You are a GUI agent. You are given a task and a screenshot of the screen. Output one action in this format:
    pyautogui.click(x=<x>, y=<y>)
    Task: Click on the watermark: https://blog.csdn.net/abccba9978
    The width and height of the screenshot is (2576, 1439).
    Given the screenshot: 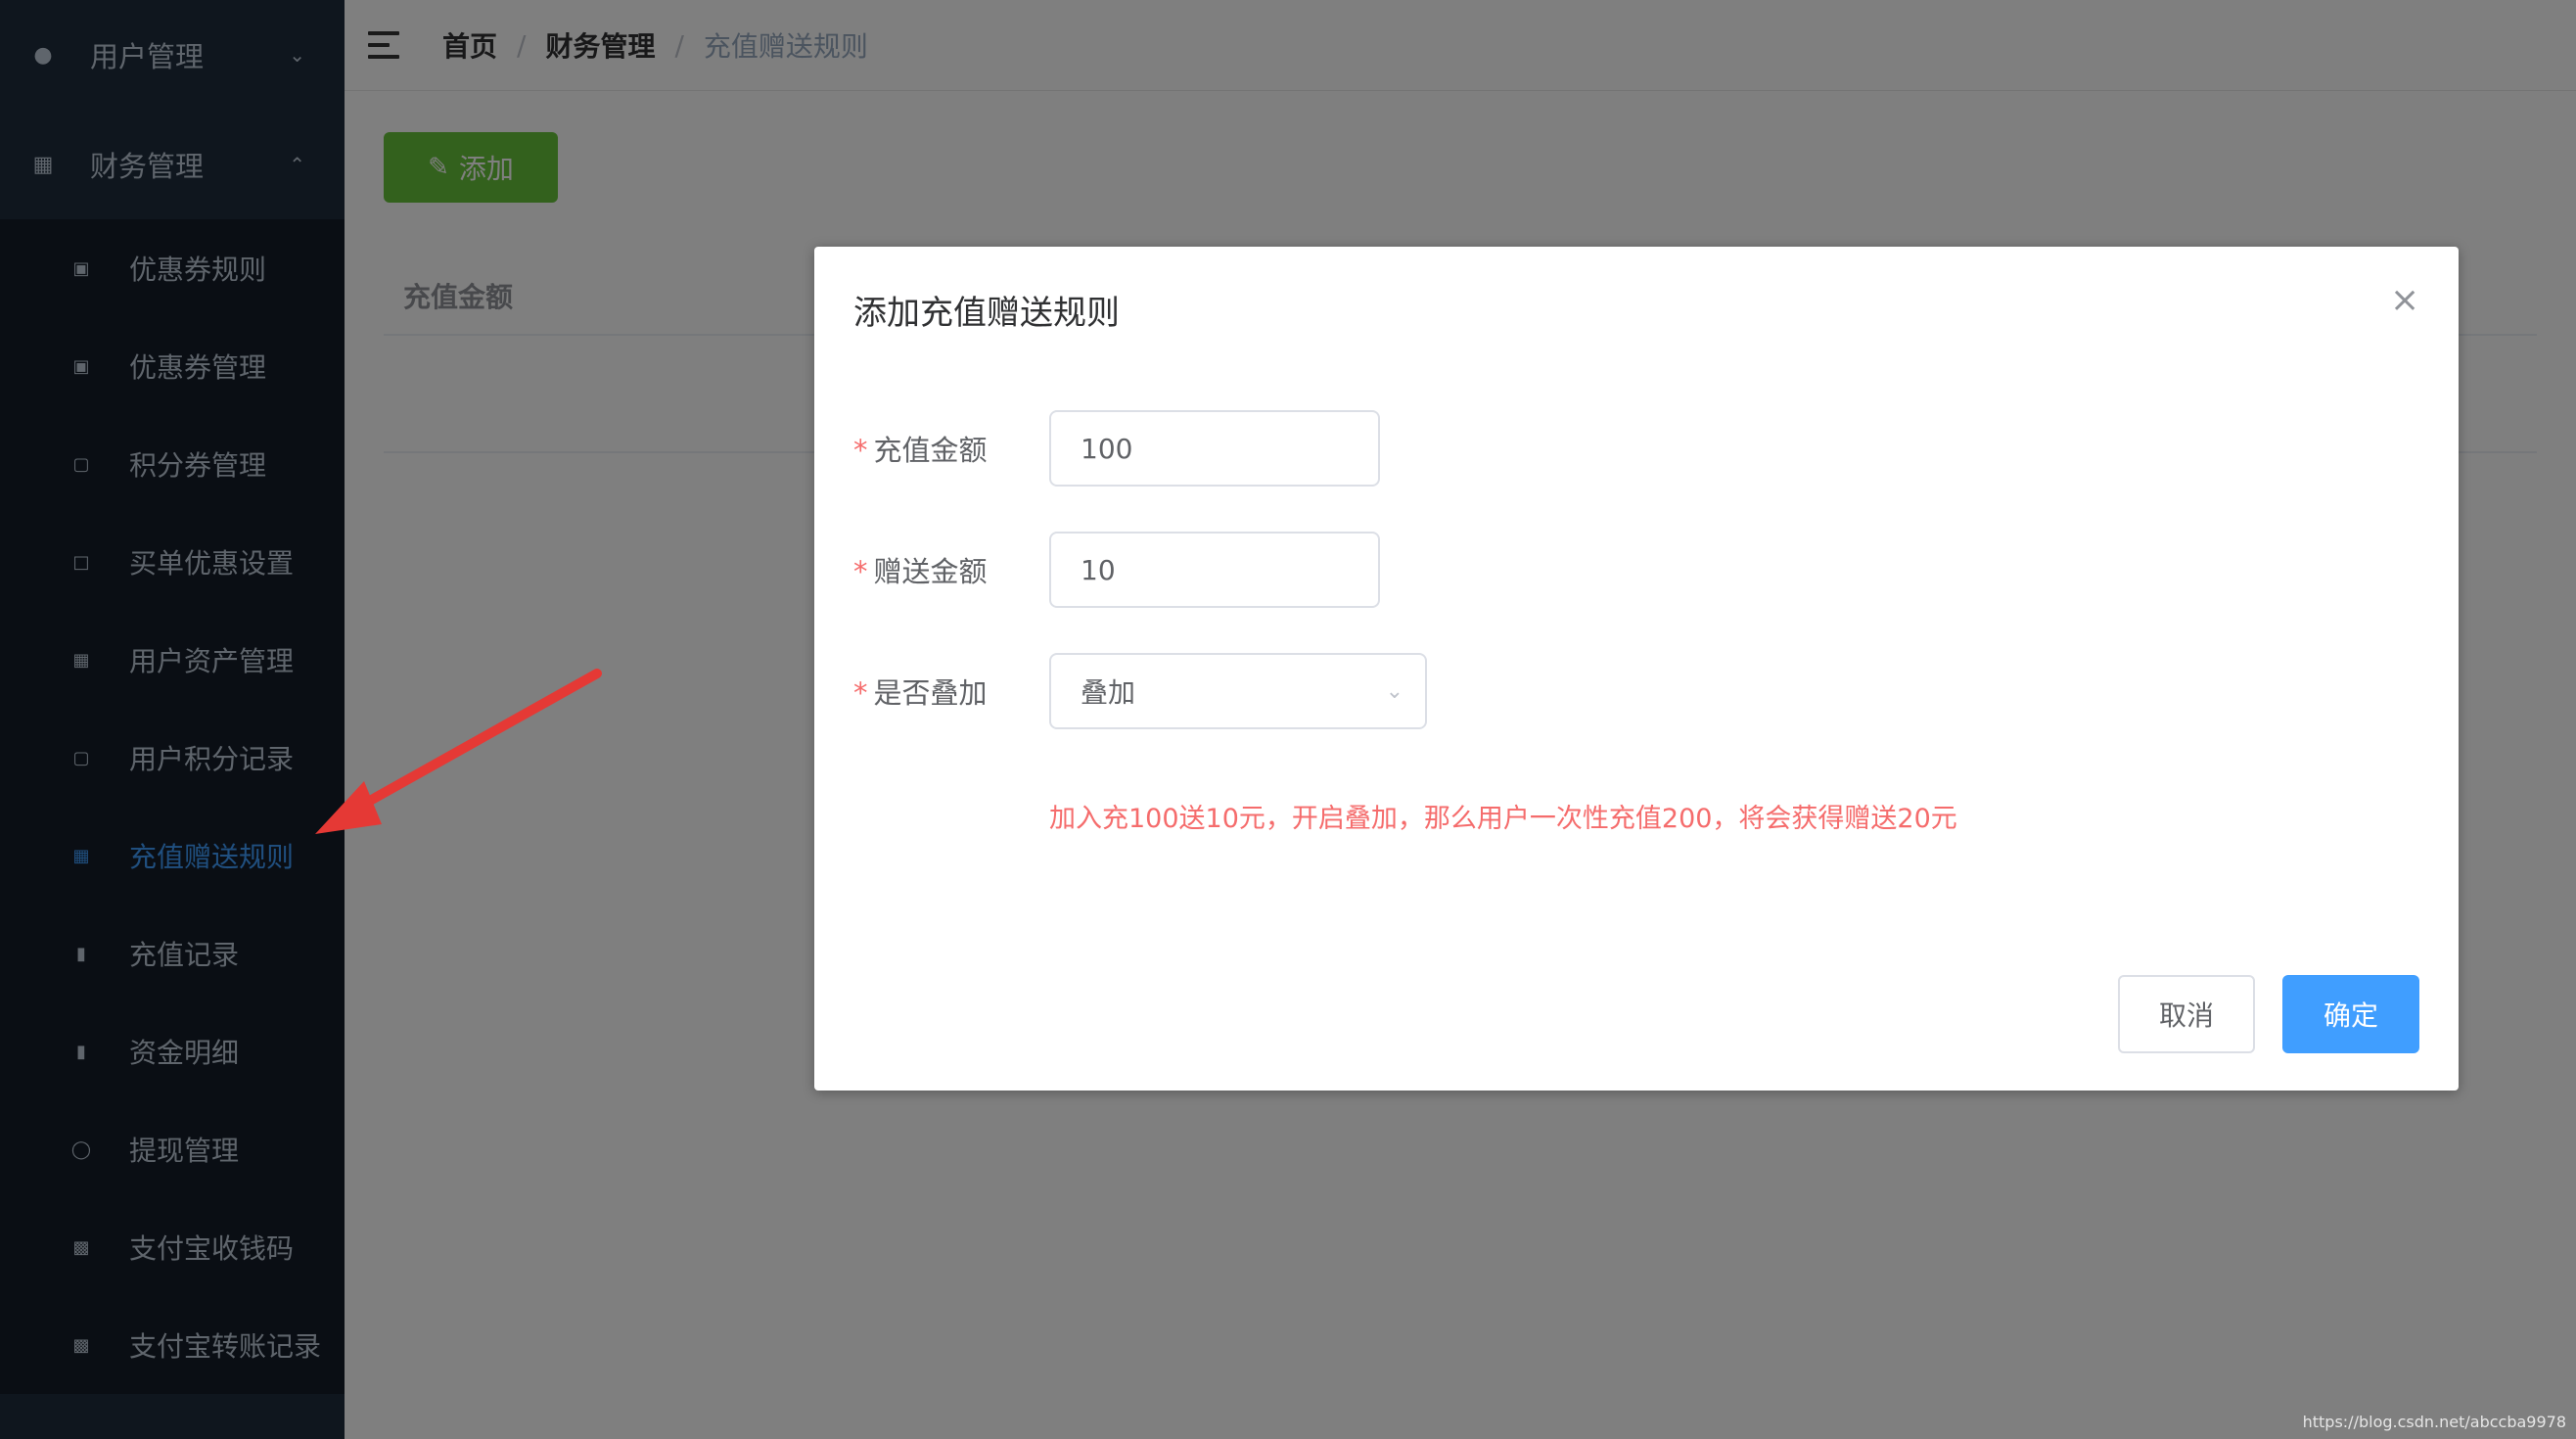 What is the action you would take?
    pyautogui.click(x=2434, y=1422)
    